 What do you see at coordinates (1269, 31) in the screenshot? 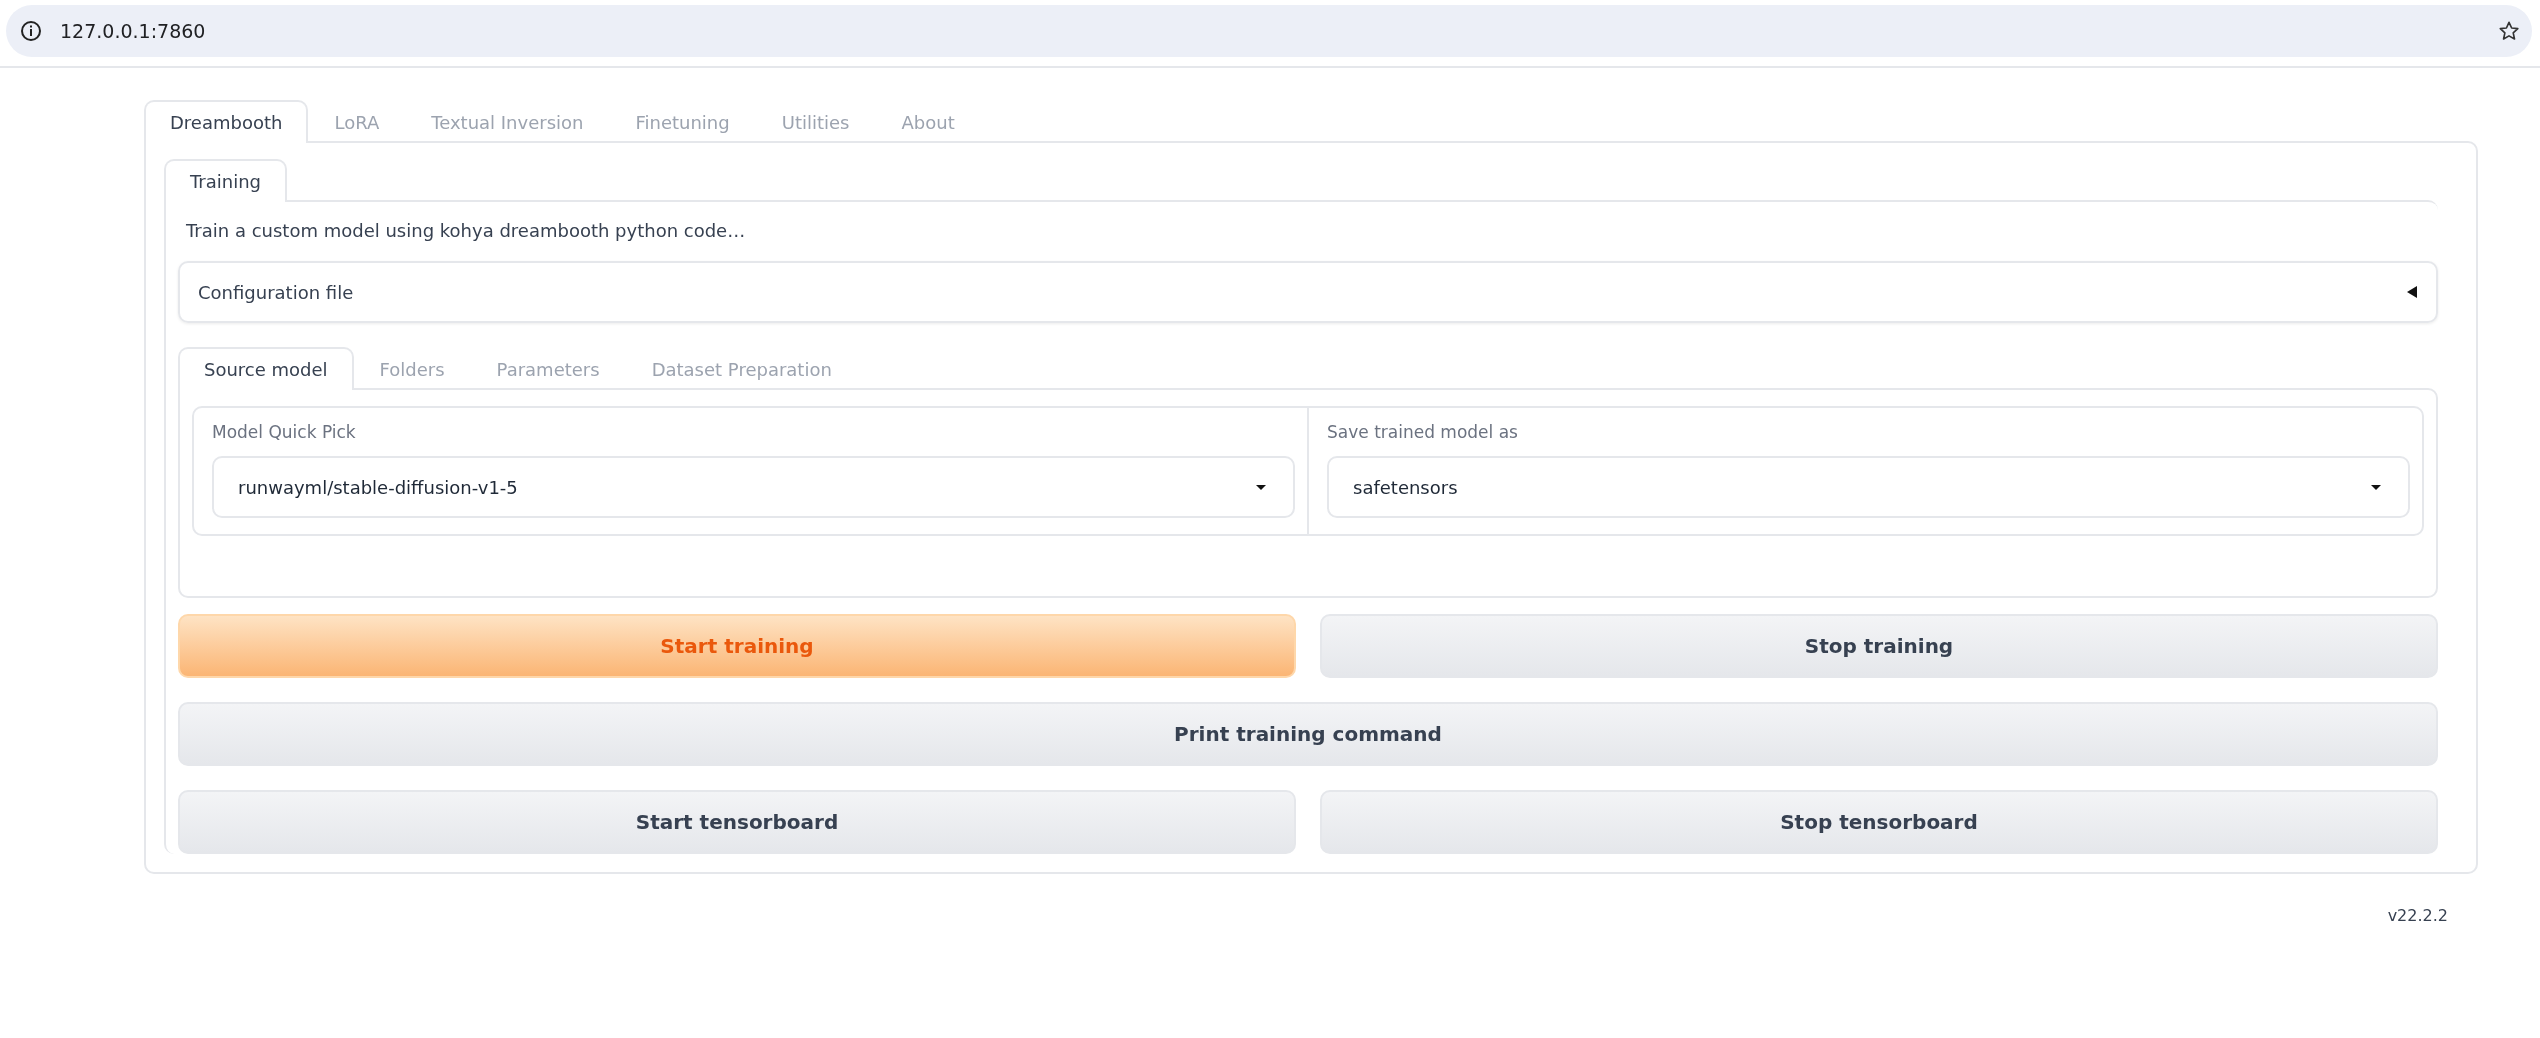
I see `address-bar: 127.0.0.1:7860` at bounding box center [1269, 31].